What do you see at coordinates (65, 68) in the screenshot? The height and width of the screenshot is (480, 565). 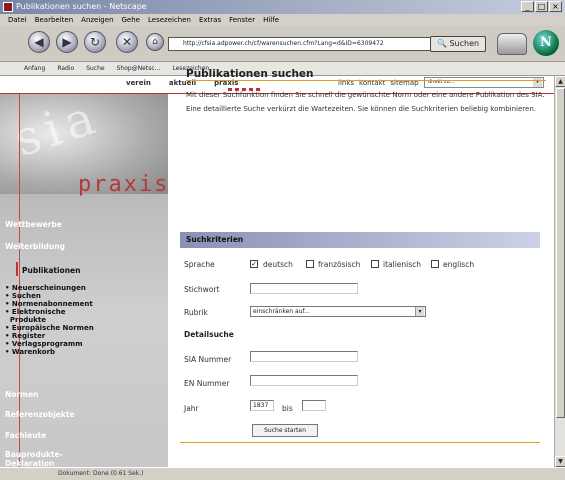 I see `bookmark-radio: Radio` at bounding box center [65, 68].